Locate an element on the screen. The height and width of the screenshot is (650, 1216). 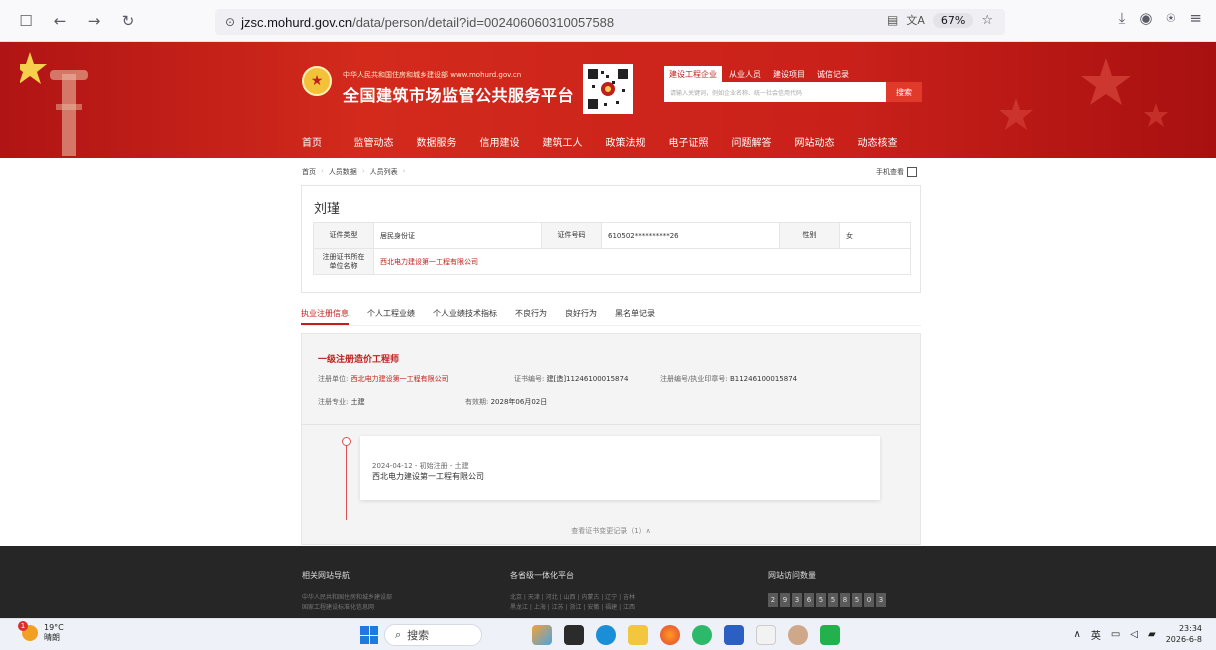
tab-tech-indicators: 个人业绩技术指标 is located at coordinates (465, 316).